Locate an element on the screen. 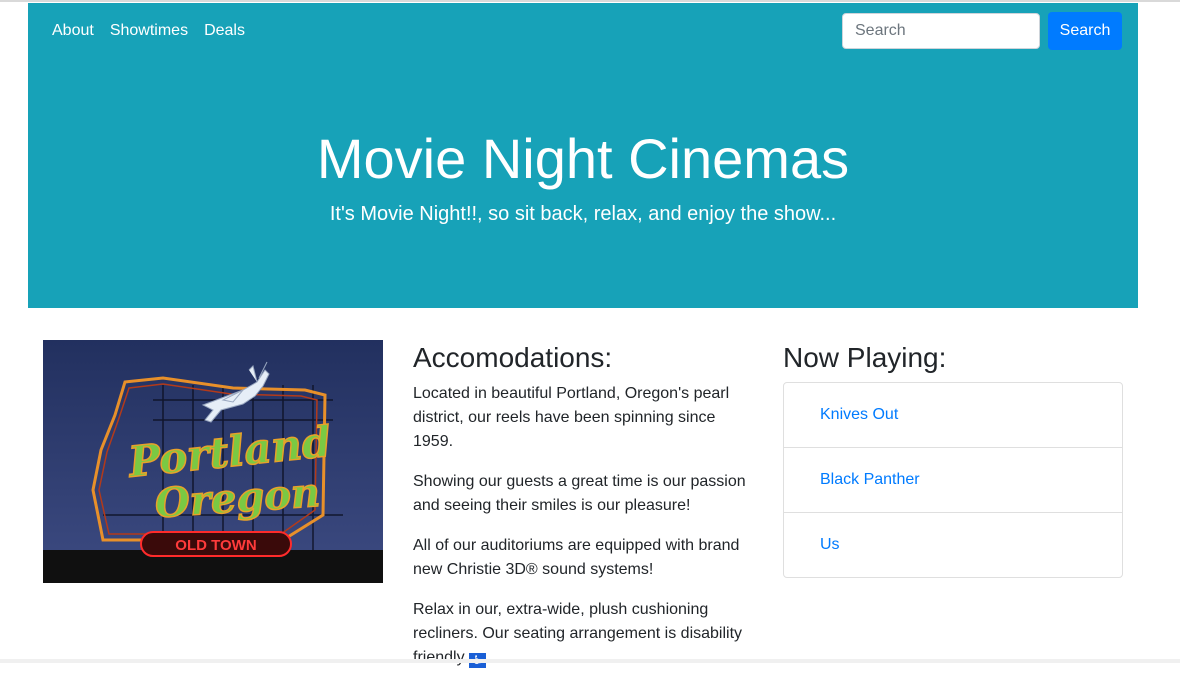 This screenshot has width=1180, height=686. page-title: Movie Night Cinemas is located at coordinates (583, 158).